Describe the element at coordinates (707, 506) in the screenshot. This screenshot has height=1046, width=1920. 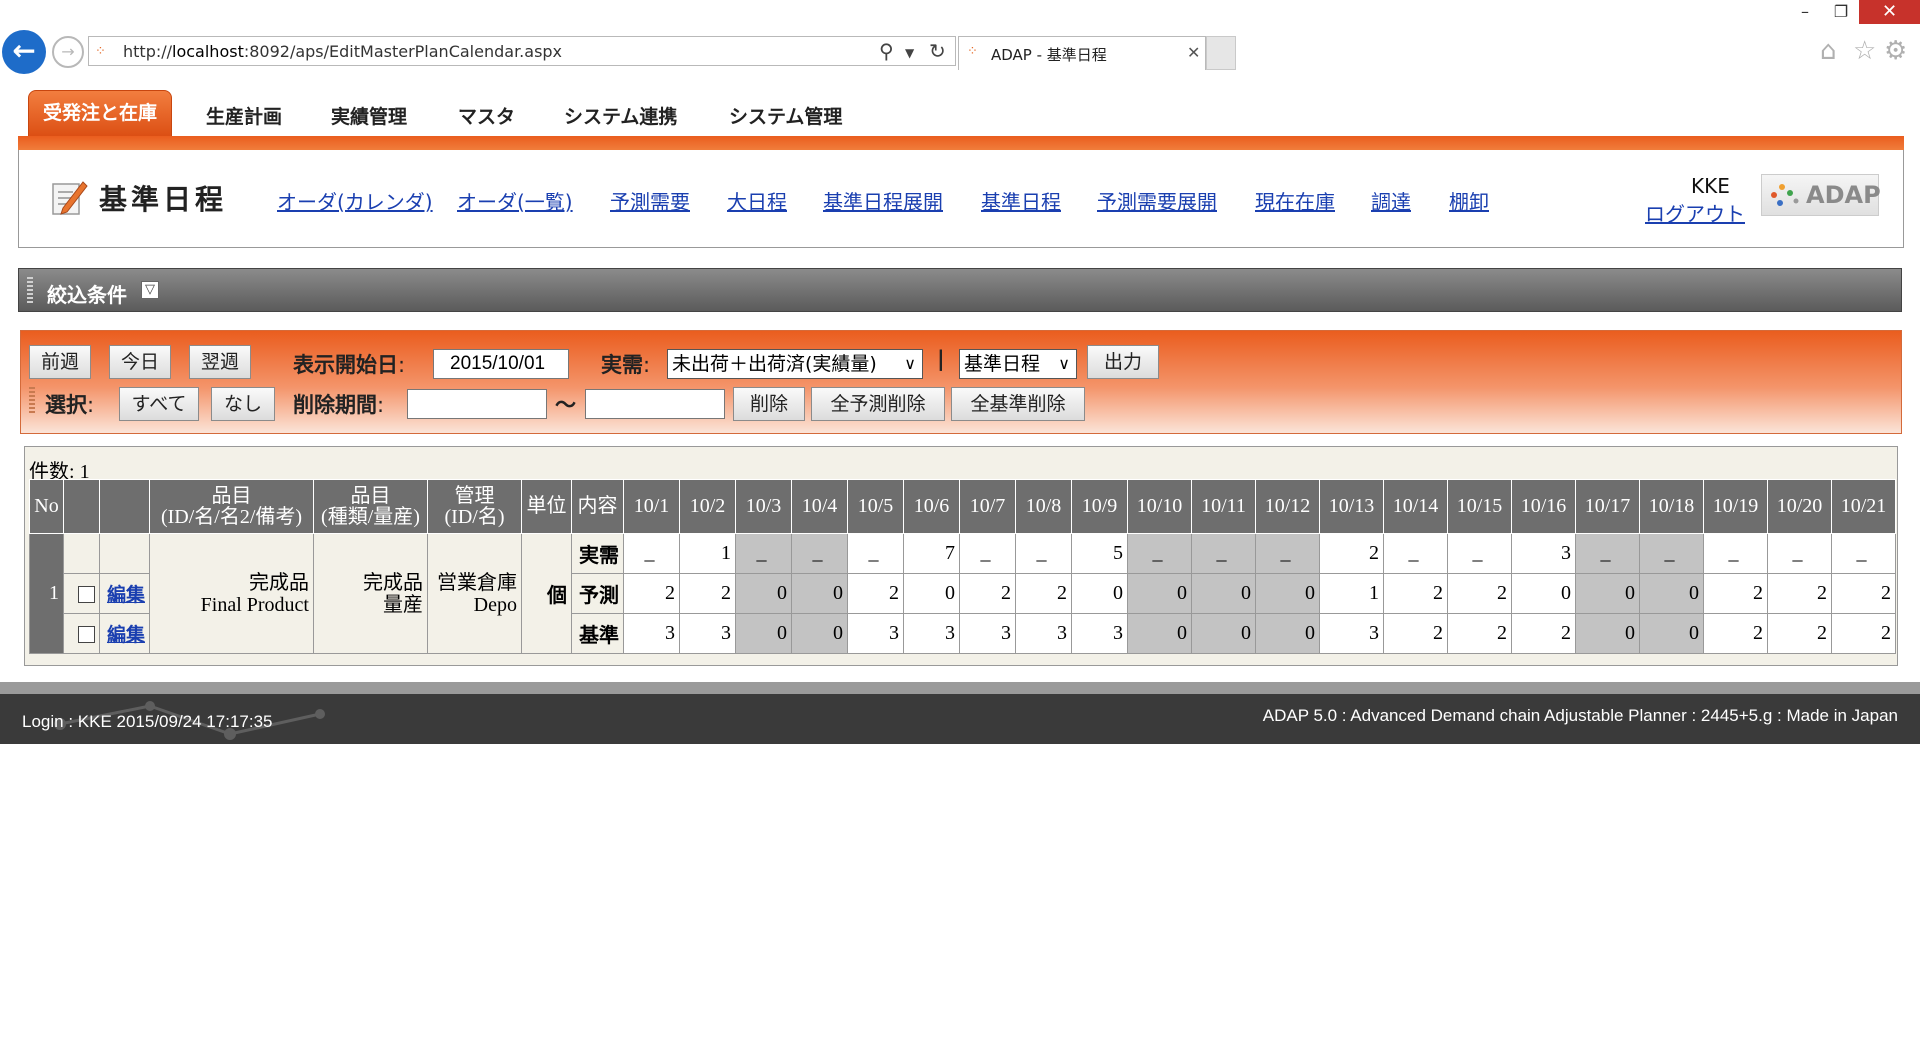
I see `col-date: 10/2` at that location.